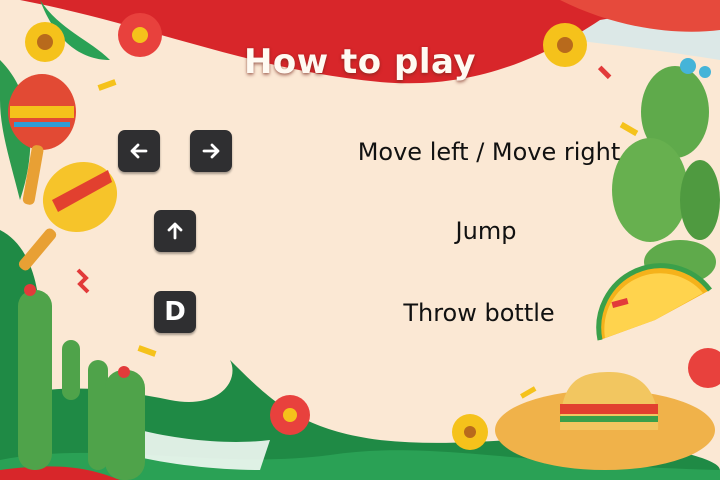 The image size is (720, 480). I want to click on up-arrow-icon, so click(175, 231).